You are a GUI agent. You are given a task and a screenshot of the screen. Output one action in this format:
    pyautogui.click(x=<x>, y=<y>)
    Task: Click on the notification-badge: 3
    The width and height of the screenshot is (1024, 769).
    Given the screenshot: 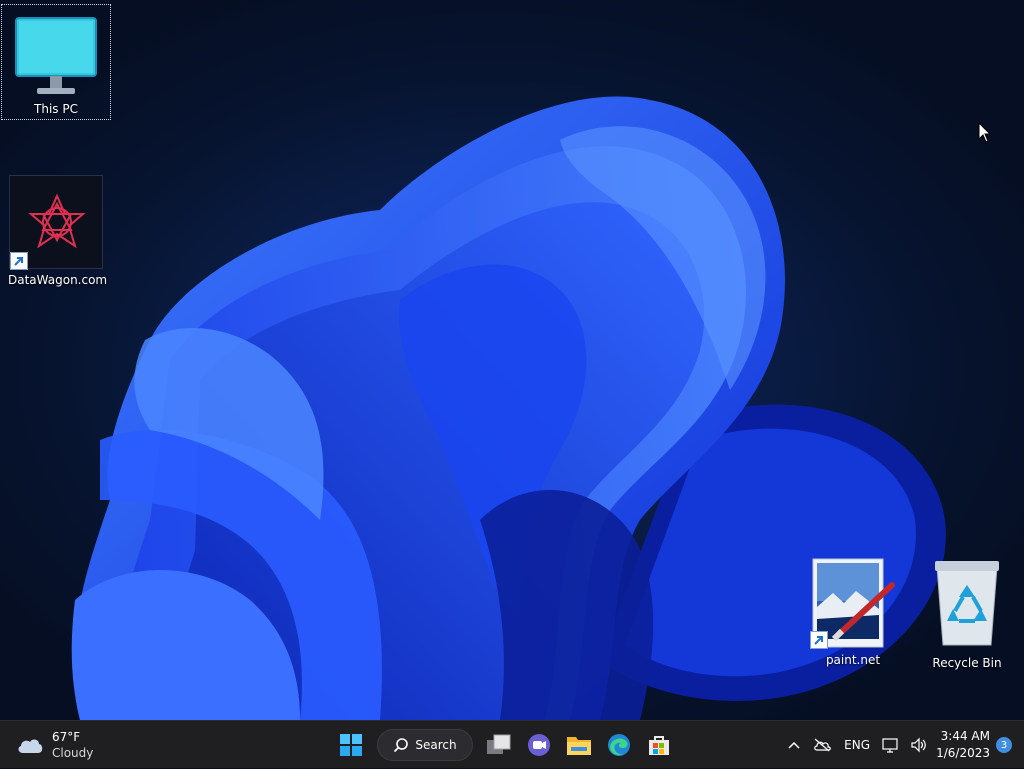 What is the action you would take?
    pyautogui.click(x=1004, y=745)
    